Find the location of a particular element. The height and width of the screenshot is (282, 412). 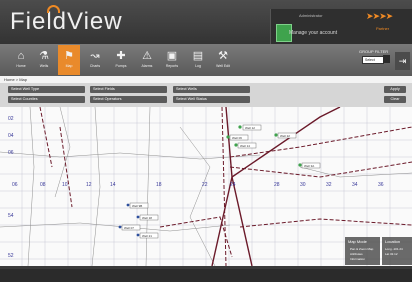

well-label: Well 22 is located at coordinates (285, 136).